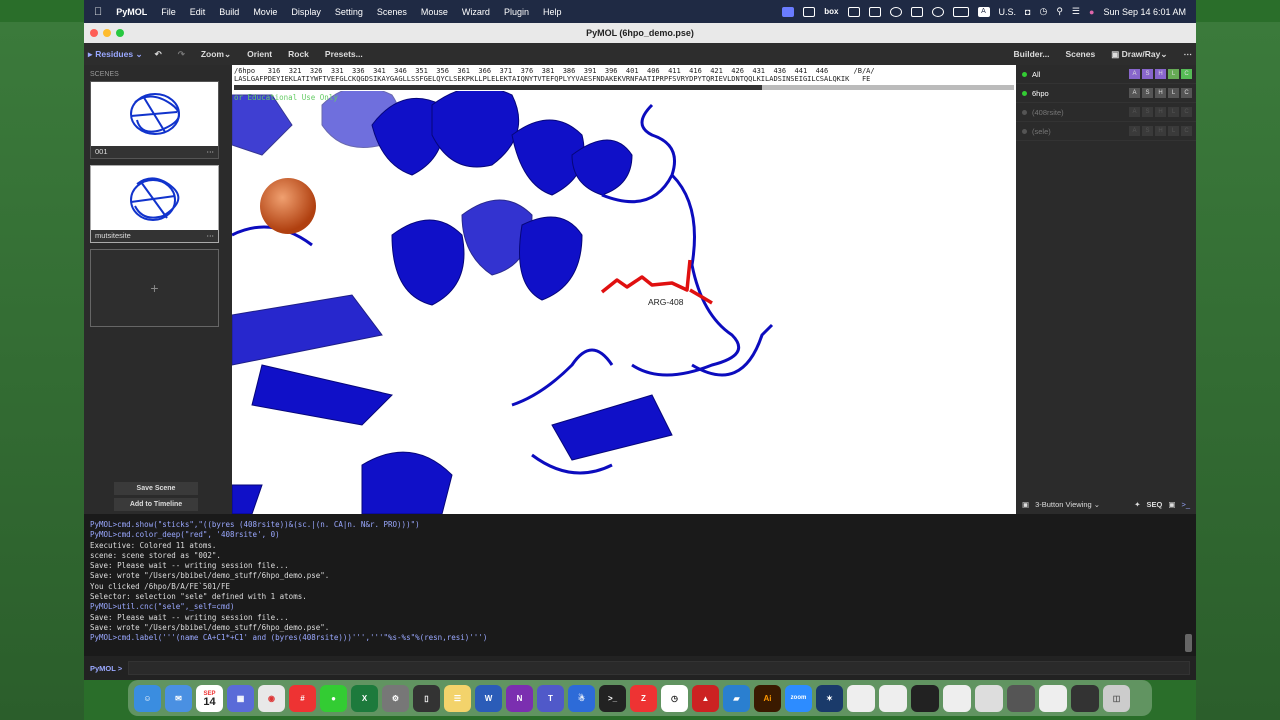 The image size is (1280, 720). Describe the element at coordinates (1155, 504) in the screenshot. I see `seq-toggle-button: SEQ` at that location.